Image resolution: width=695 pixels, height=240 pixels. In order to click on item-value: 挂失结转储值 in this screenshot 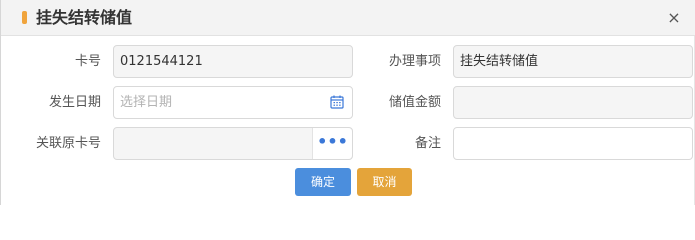, I will do `click(499, 61)`.